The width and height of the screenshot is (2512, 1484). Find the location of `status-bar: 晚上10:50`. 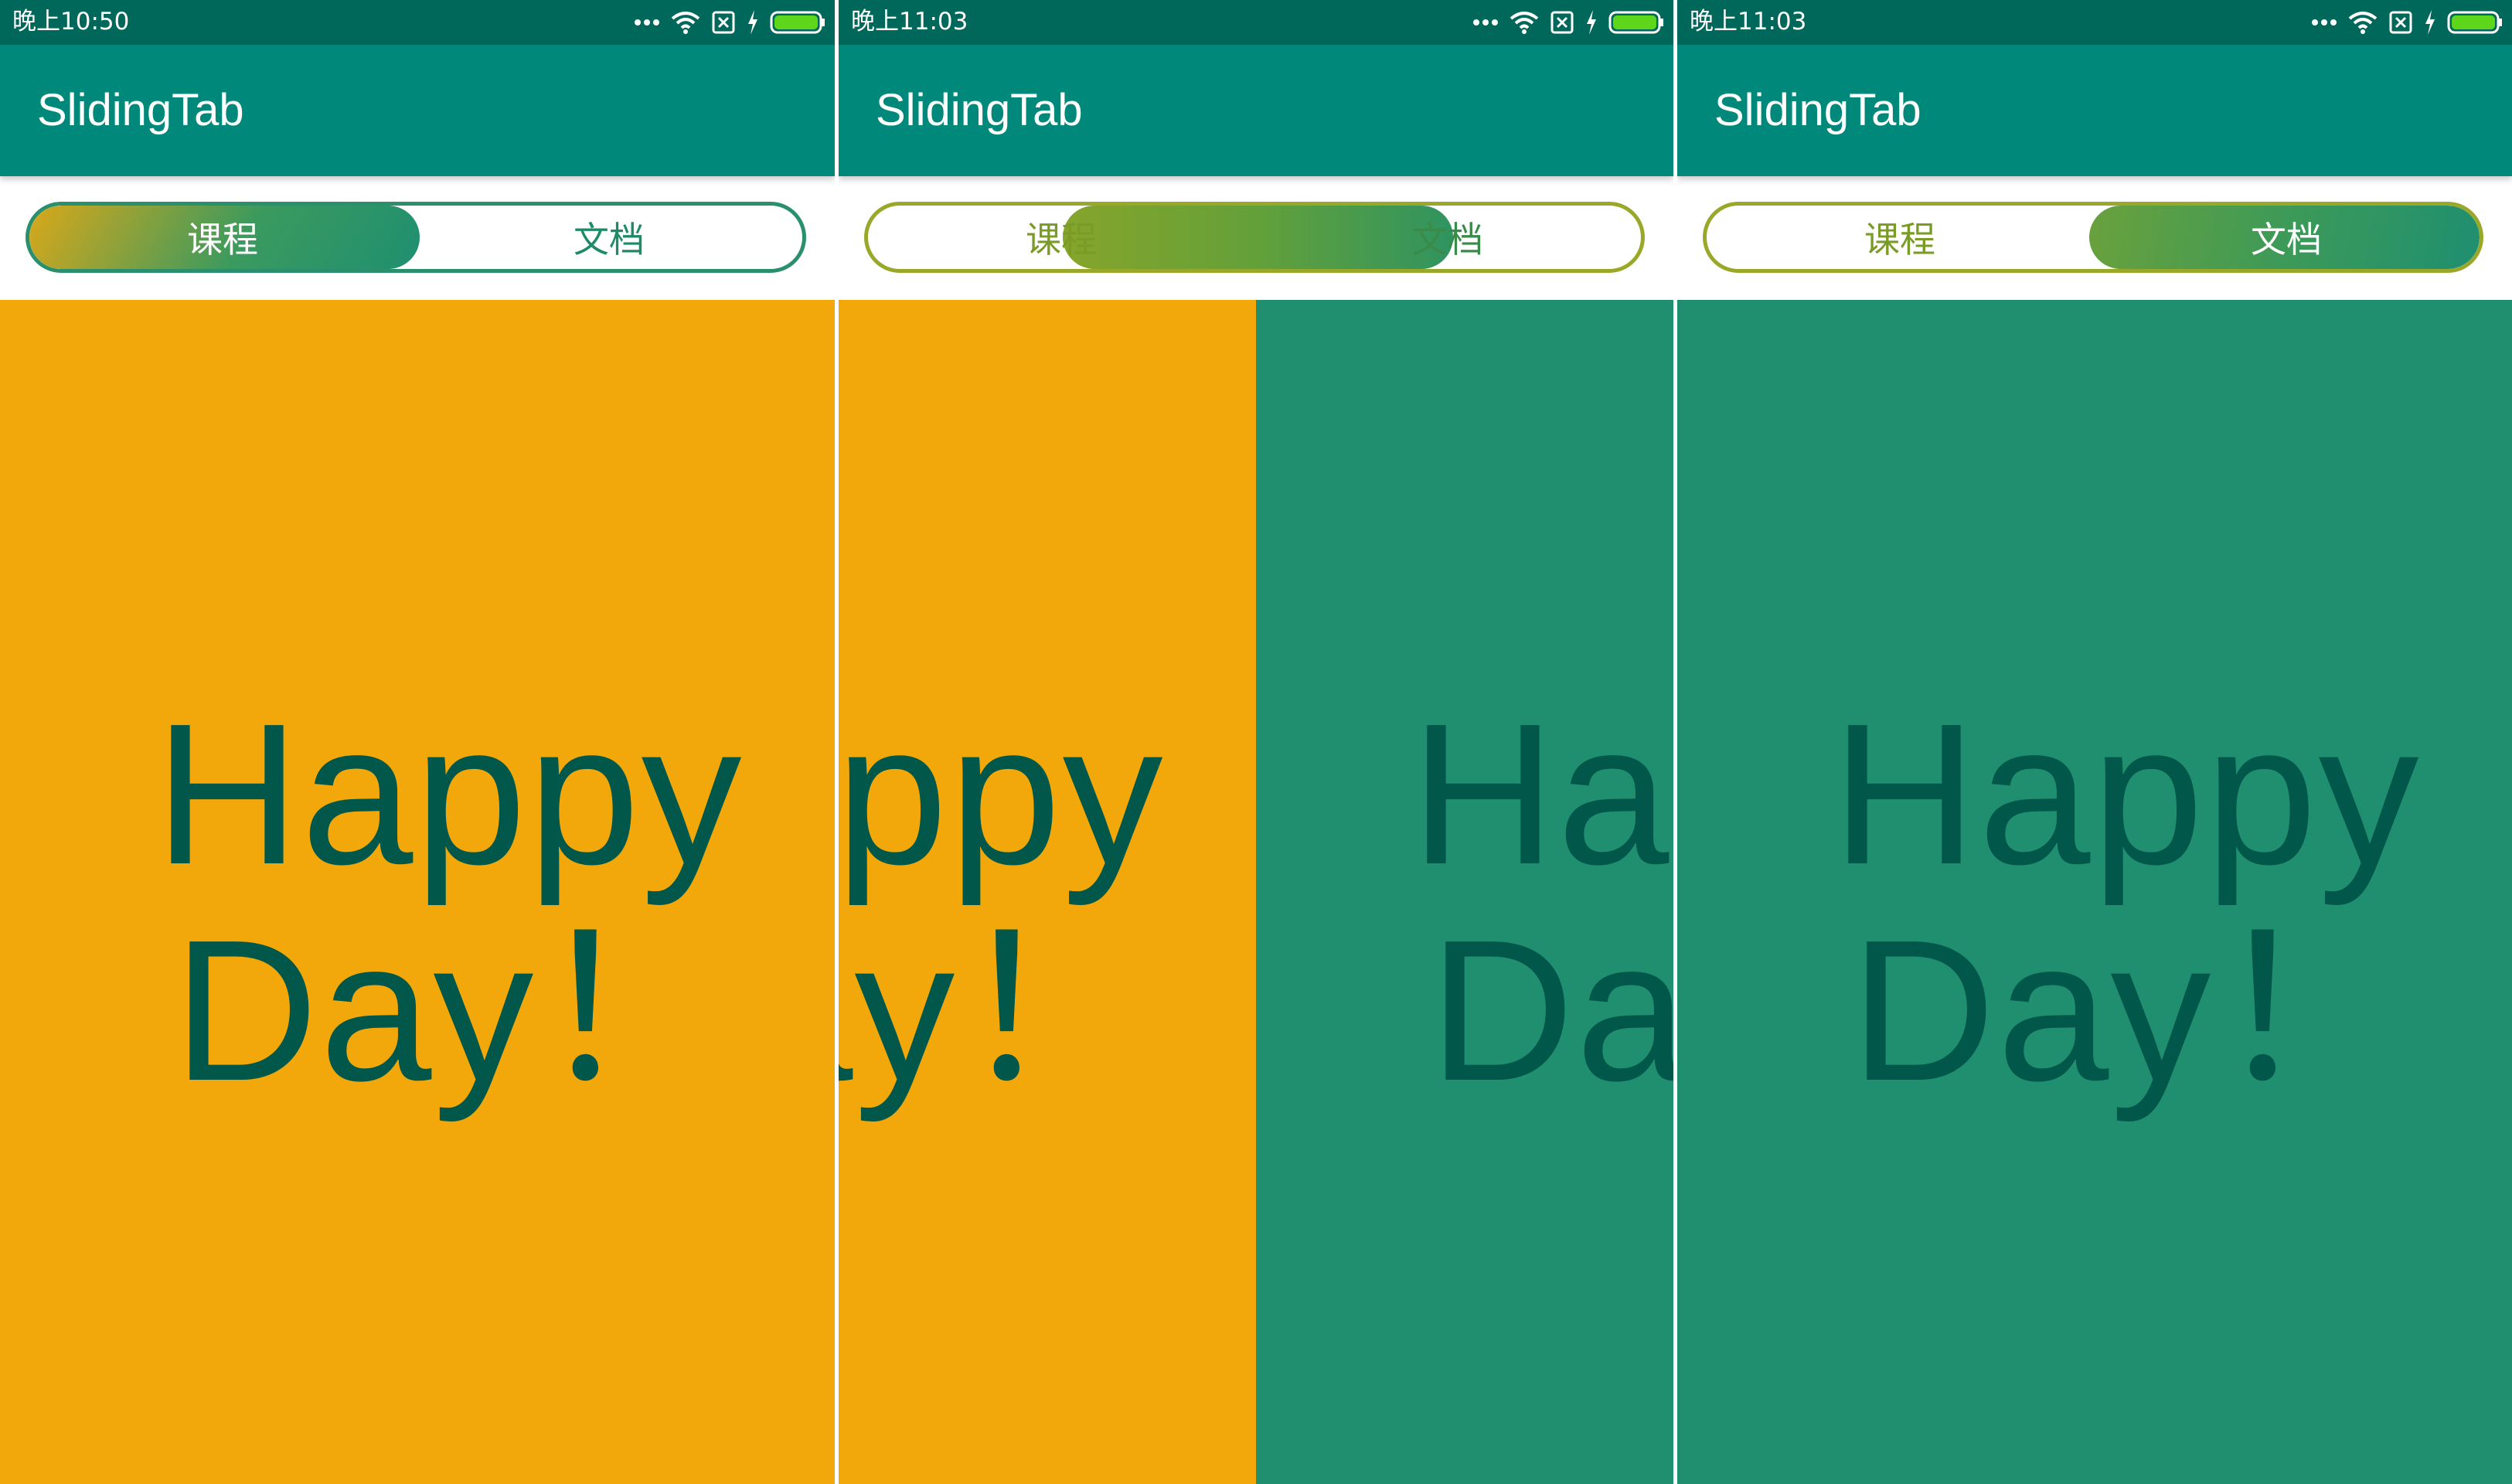

status-bar: 晚上10:50 is located at coordinates (418, 22).